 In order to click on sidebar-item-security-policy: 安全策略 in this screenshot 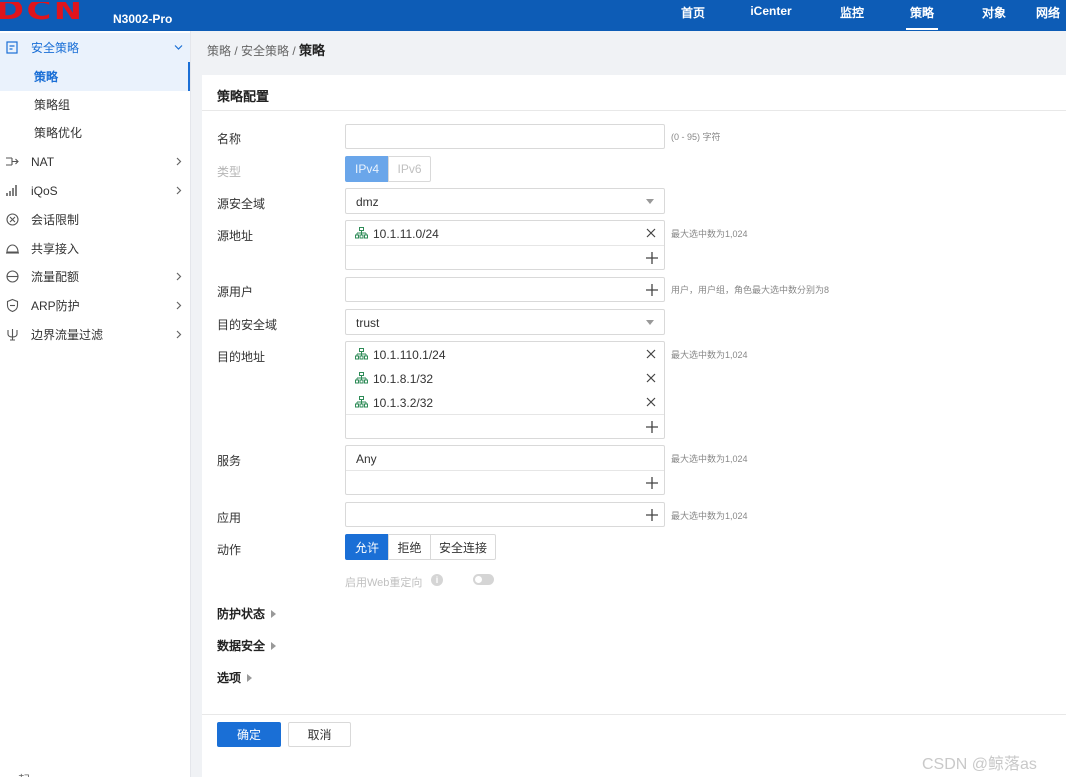, I will do `click(95, 47)`.